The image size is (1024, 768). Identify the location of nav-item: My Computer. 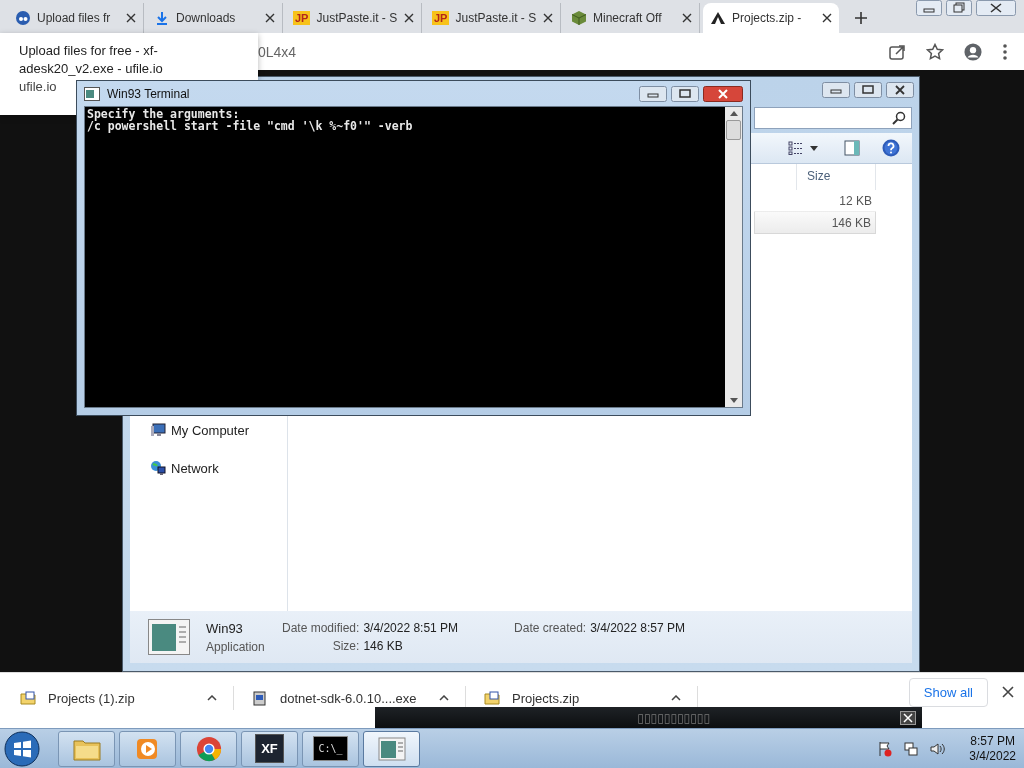
(218, 430).